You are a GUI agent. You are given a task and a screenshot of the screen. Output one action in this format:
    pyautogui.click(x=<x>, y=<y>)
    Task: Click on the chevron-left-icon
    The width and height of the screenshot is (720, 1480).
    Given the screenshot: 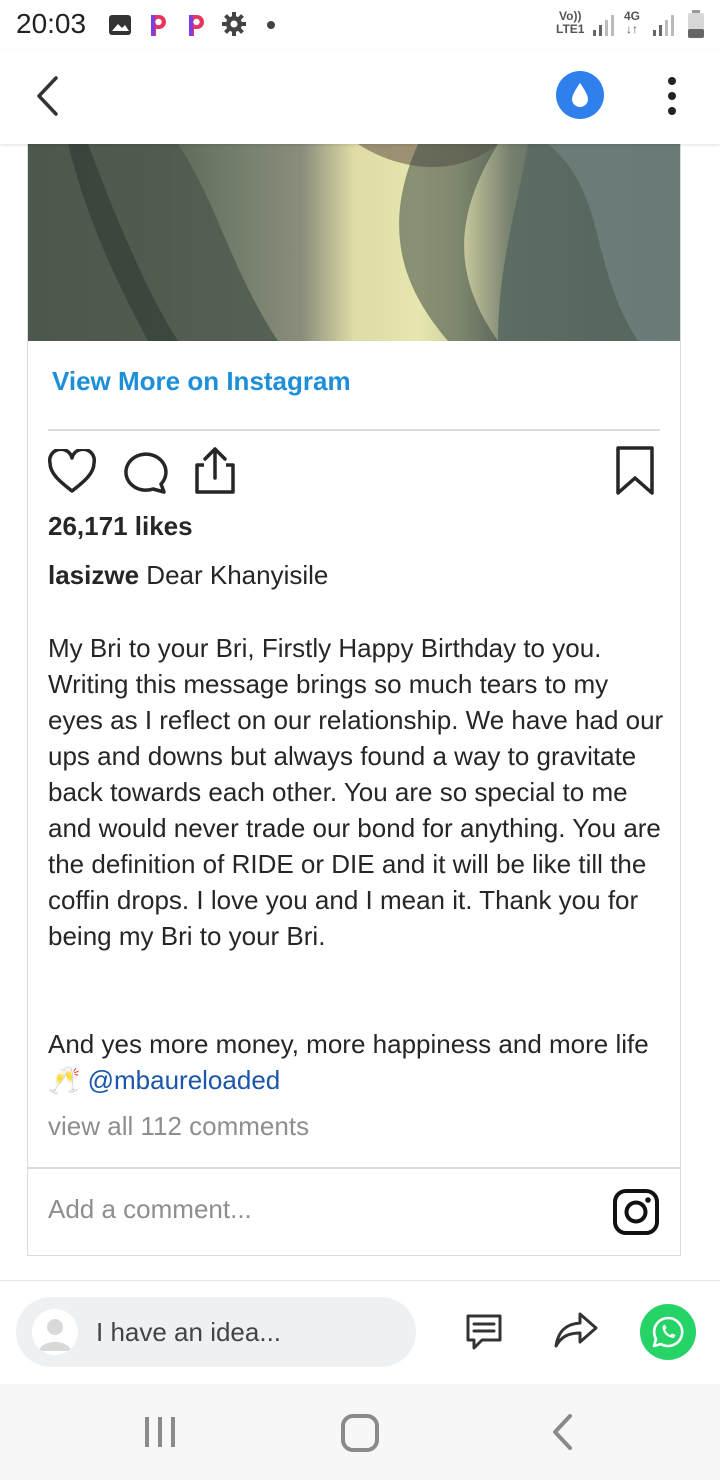 What is the action you would take?
    pyautogui.click(x=48, y=96)
    